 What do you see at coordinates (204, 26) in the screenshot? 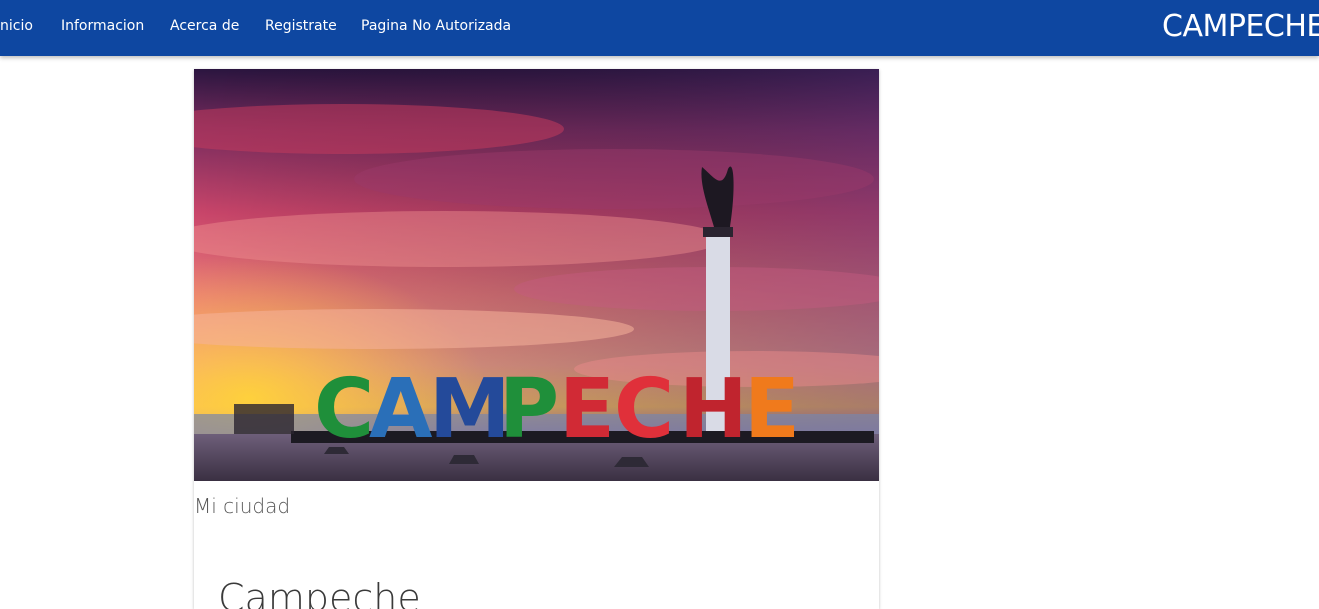
I see `nav-link-acerca-de: Acerca de` at bounding box center [204, 26].